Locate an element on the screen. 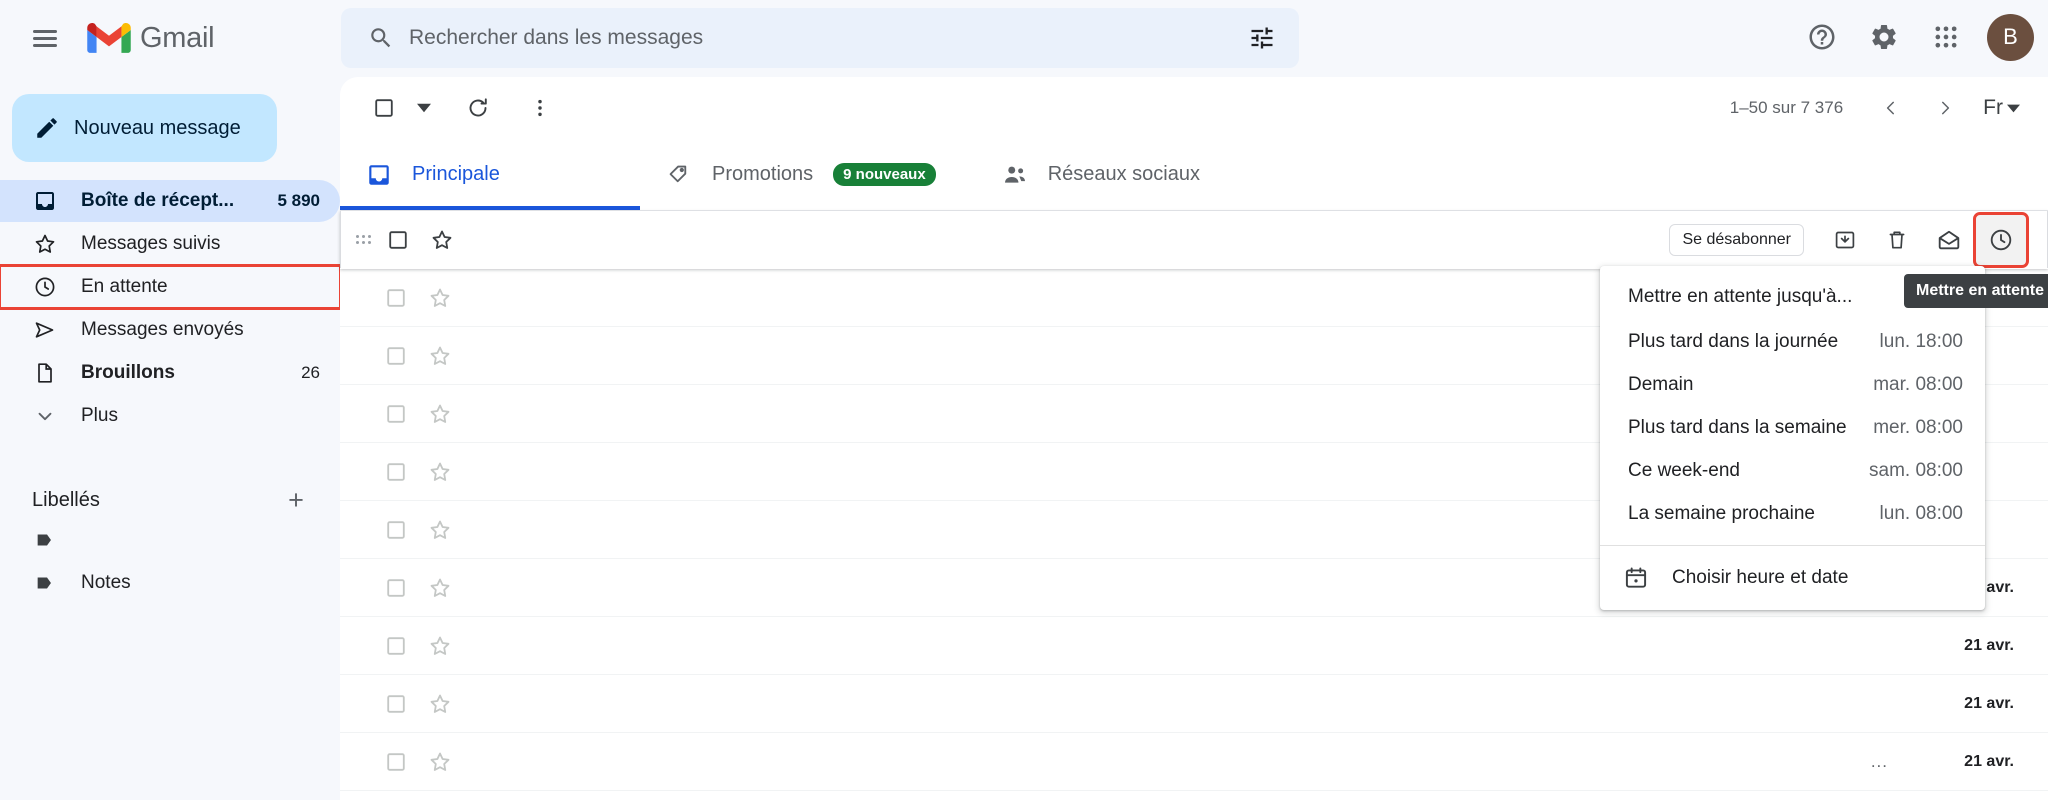 Image resolution: width=2048 pixels, height=800 pixels. tab-principale: Principale is located at coordinates (490, 174).